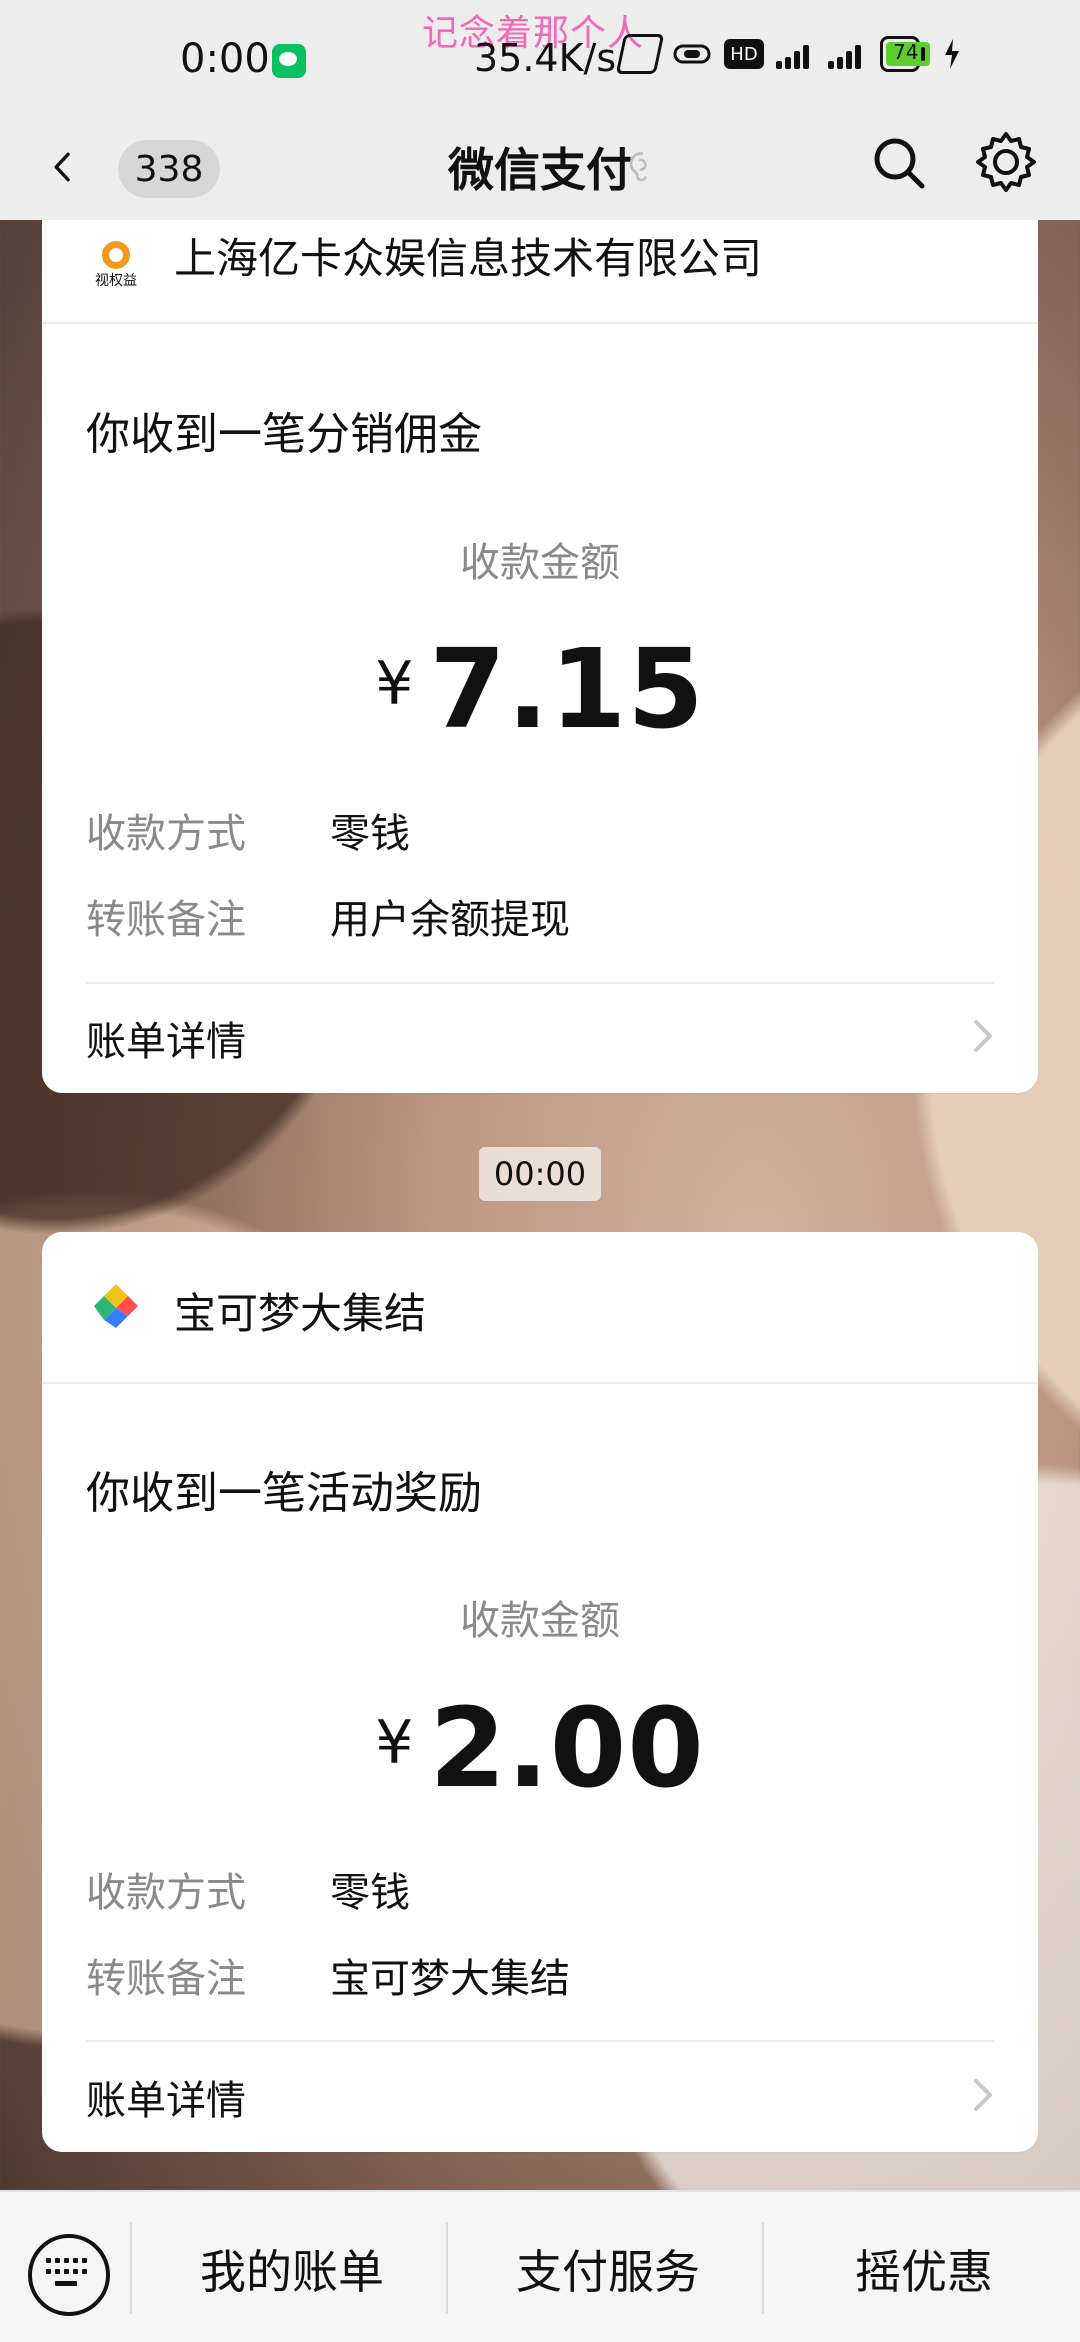 This screenshot has width=1080, height=2342. Describe the element at coordinates (608, 2269) in the screenshot. I see `menu-item-payment-services: 支付服务` at that location.